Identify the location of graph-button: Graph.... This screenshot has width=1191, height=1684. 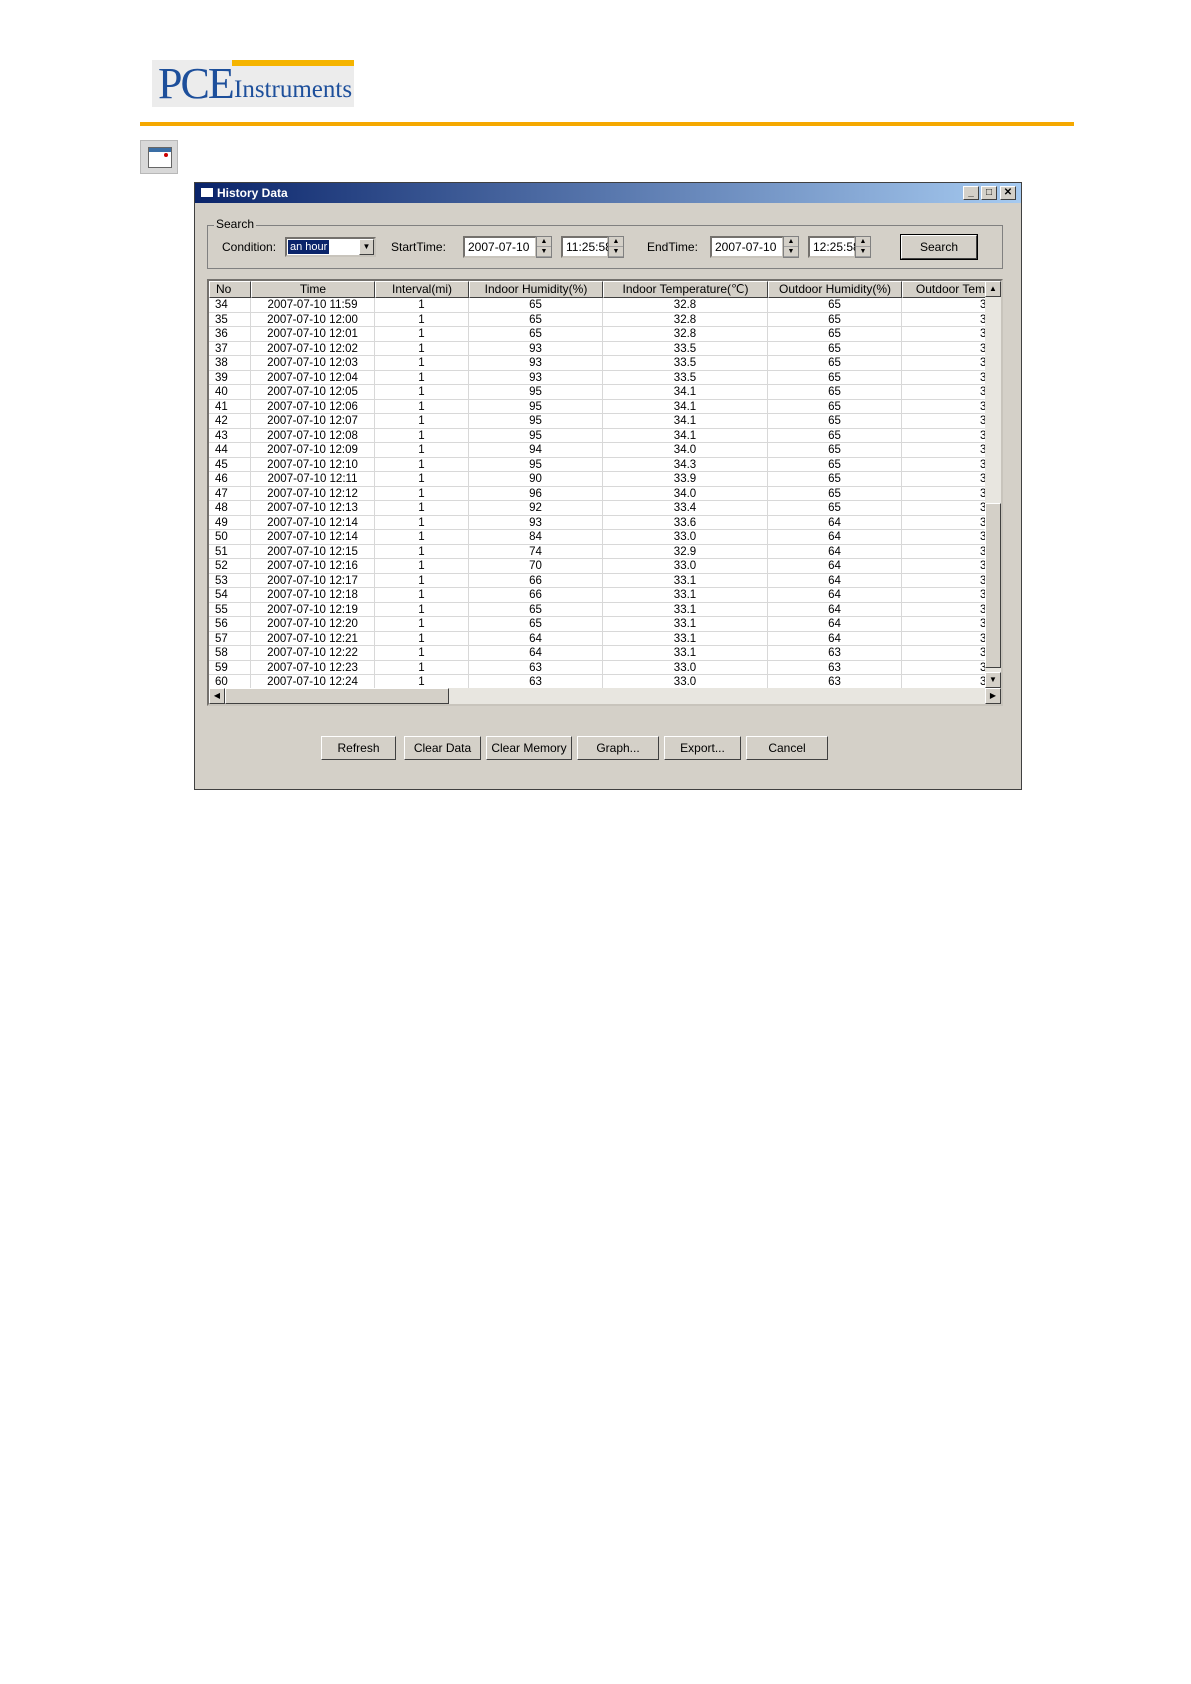
(618, 748).